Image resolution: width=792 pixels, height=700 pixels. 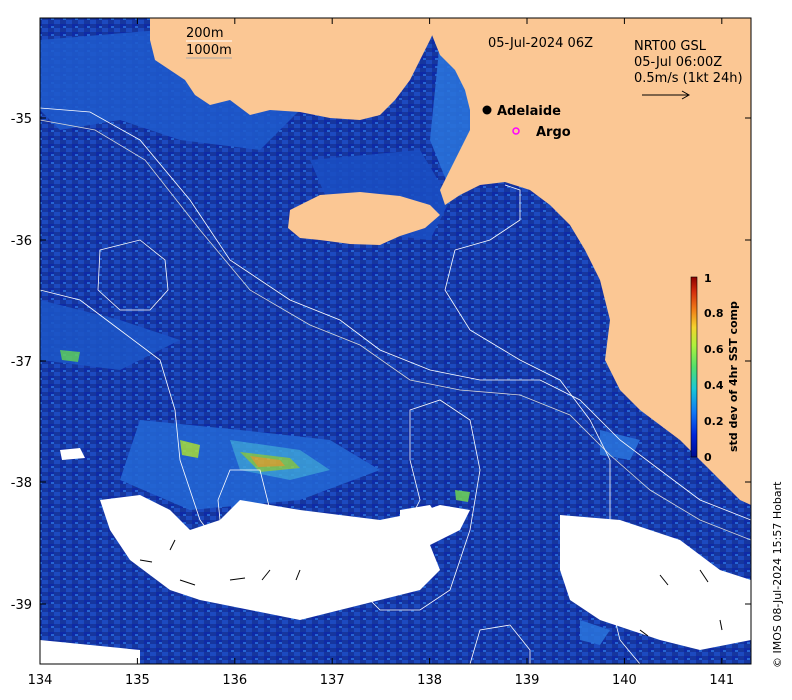 What do you see at coordinates (21, 605) in the screenshot?
I see `y-tick-label: -39` at bounding box center [21, 605].